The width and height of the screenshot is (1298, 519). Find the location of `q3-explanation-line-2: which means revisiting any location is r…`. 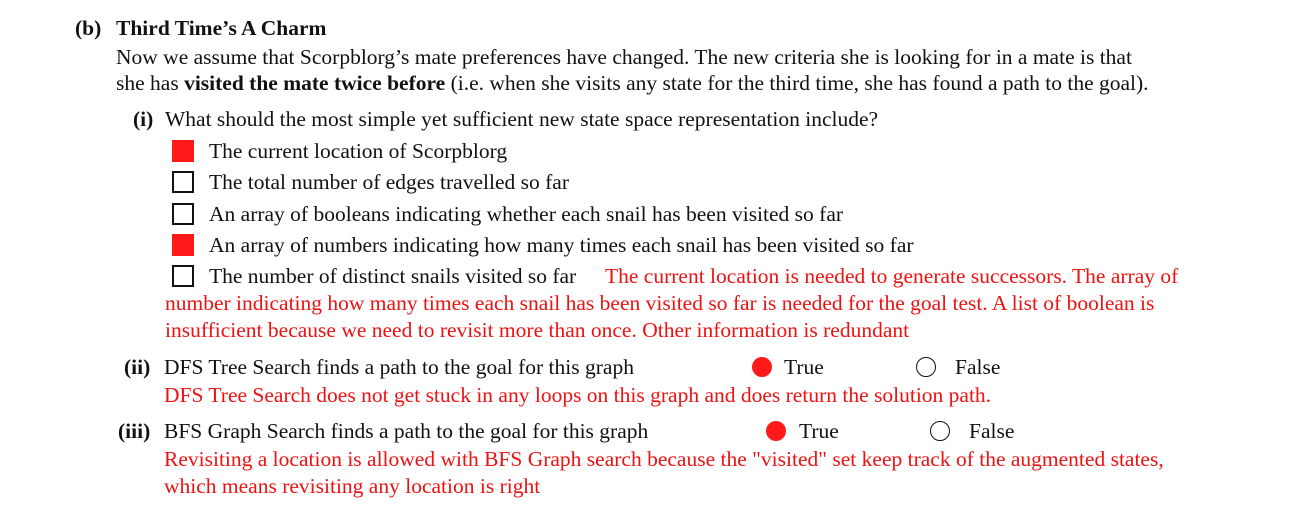

q3-explanation-line-2: which means revisiting any location is r… is located at coordinates (352, 486).